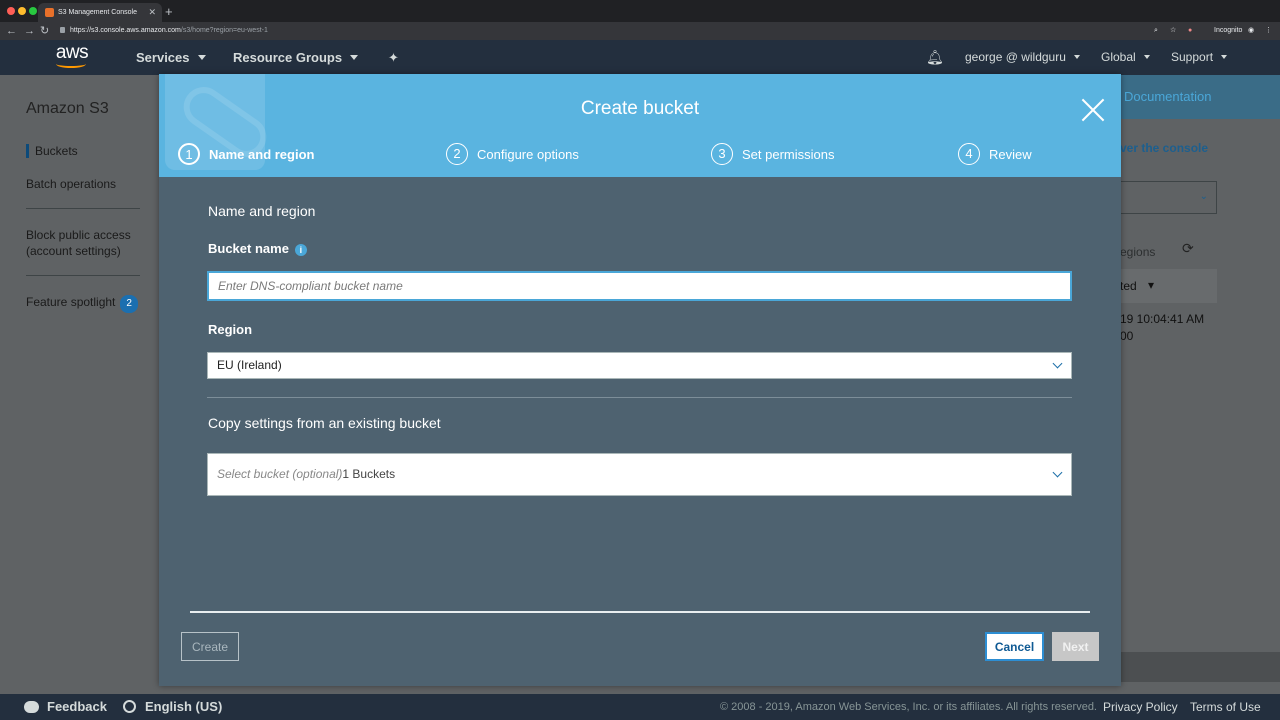 The image size is (1280, 720). I want to click on language-label: English (US), so click(184, 706).